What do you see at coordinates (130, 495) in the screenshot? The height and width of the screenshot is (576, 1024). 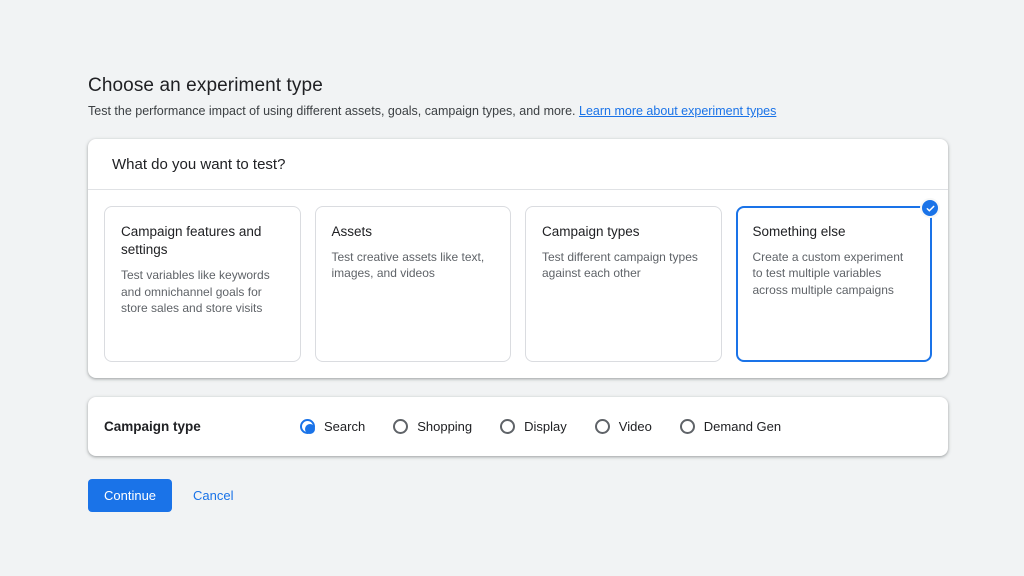 I see `continue-button: Continue` at bounding box center [130, 495].